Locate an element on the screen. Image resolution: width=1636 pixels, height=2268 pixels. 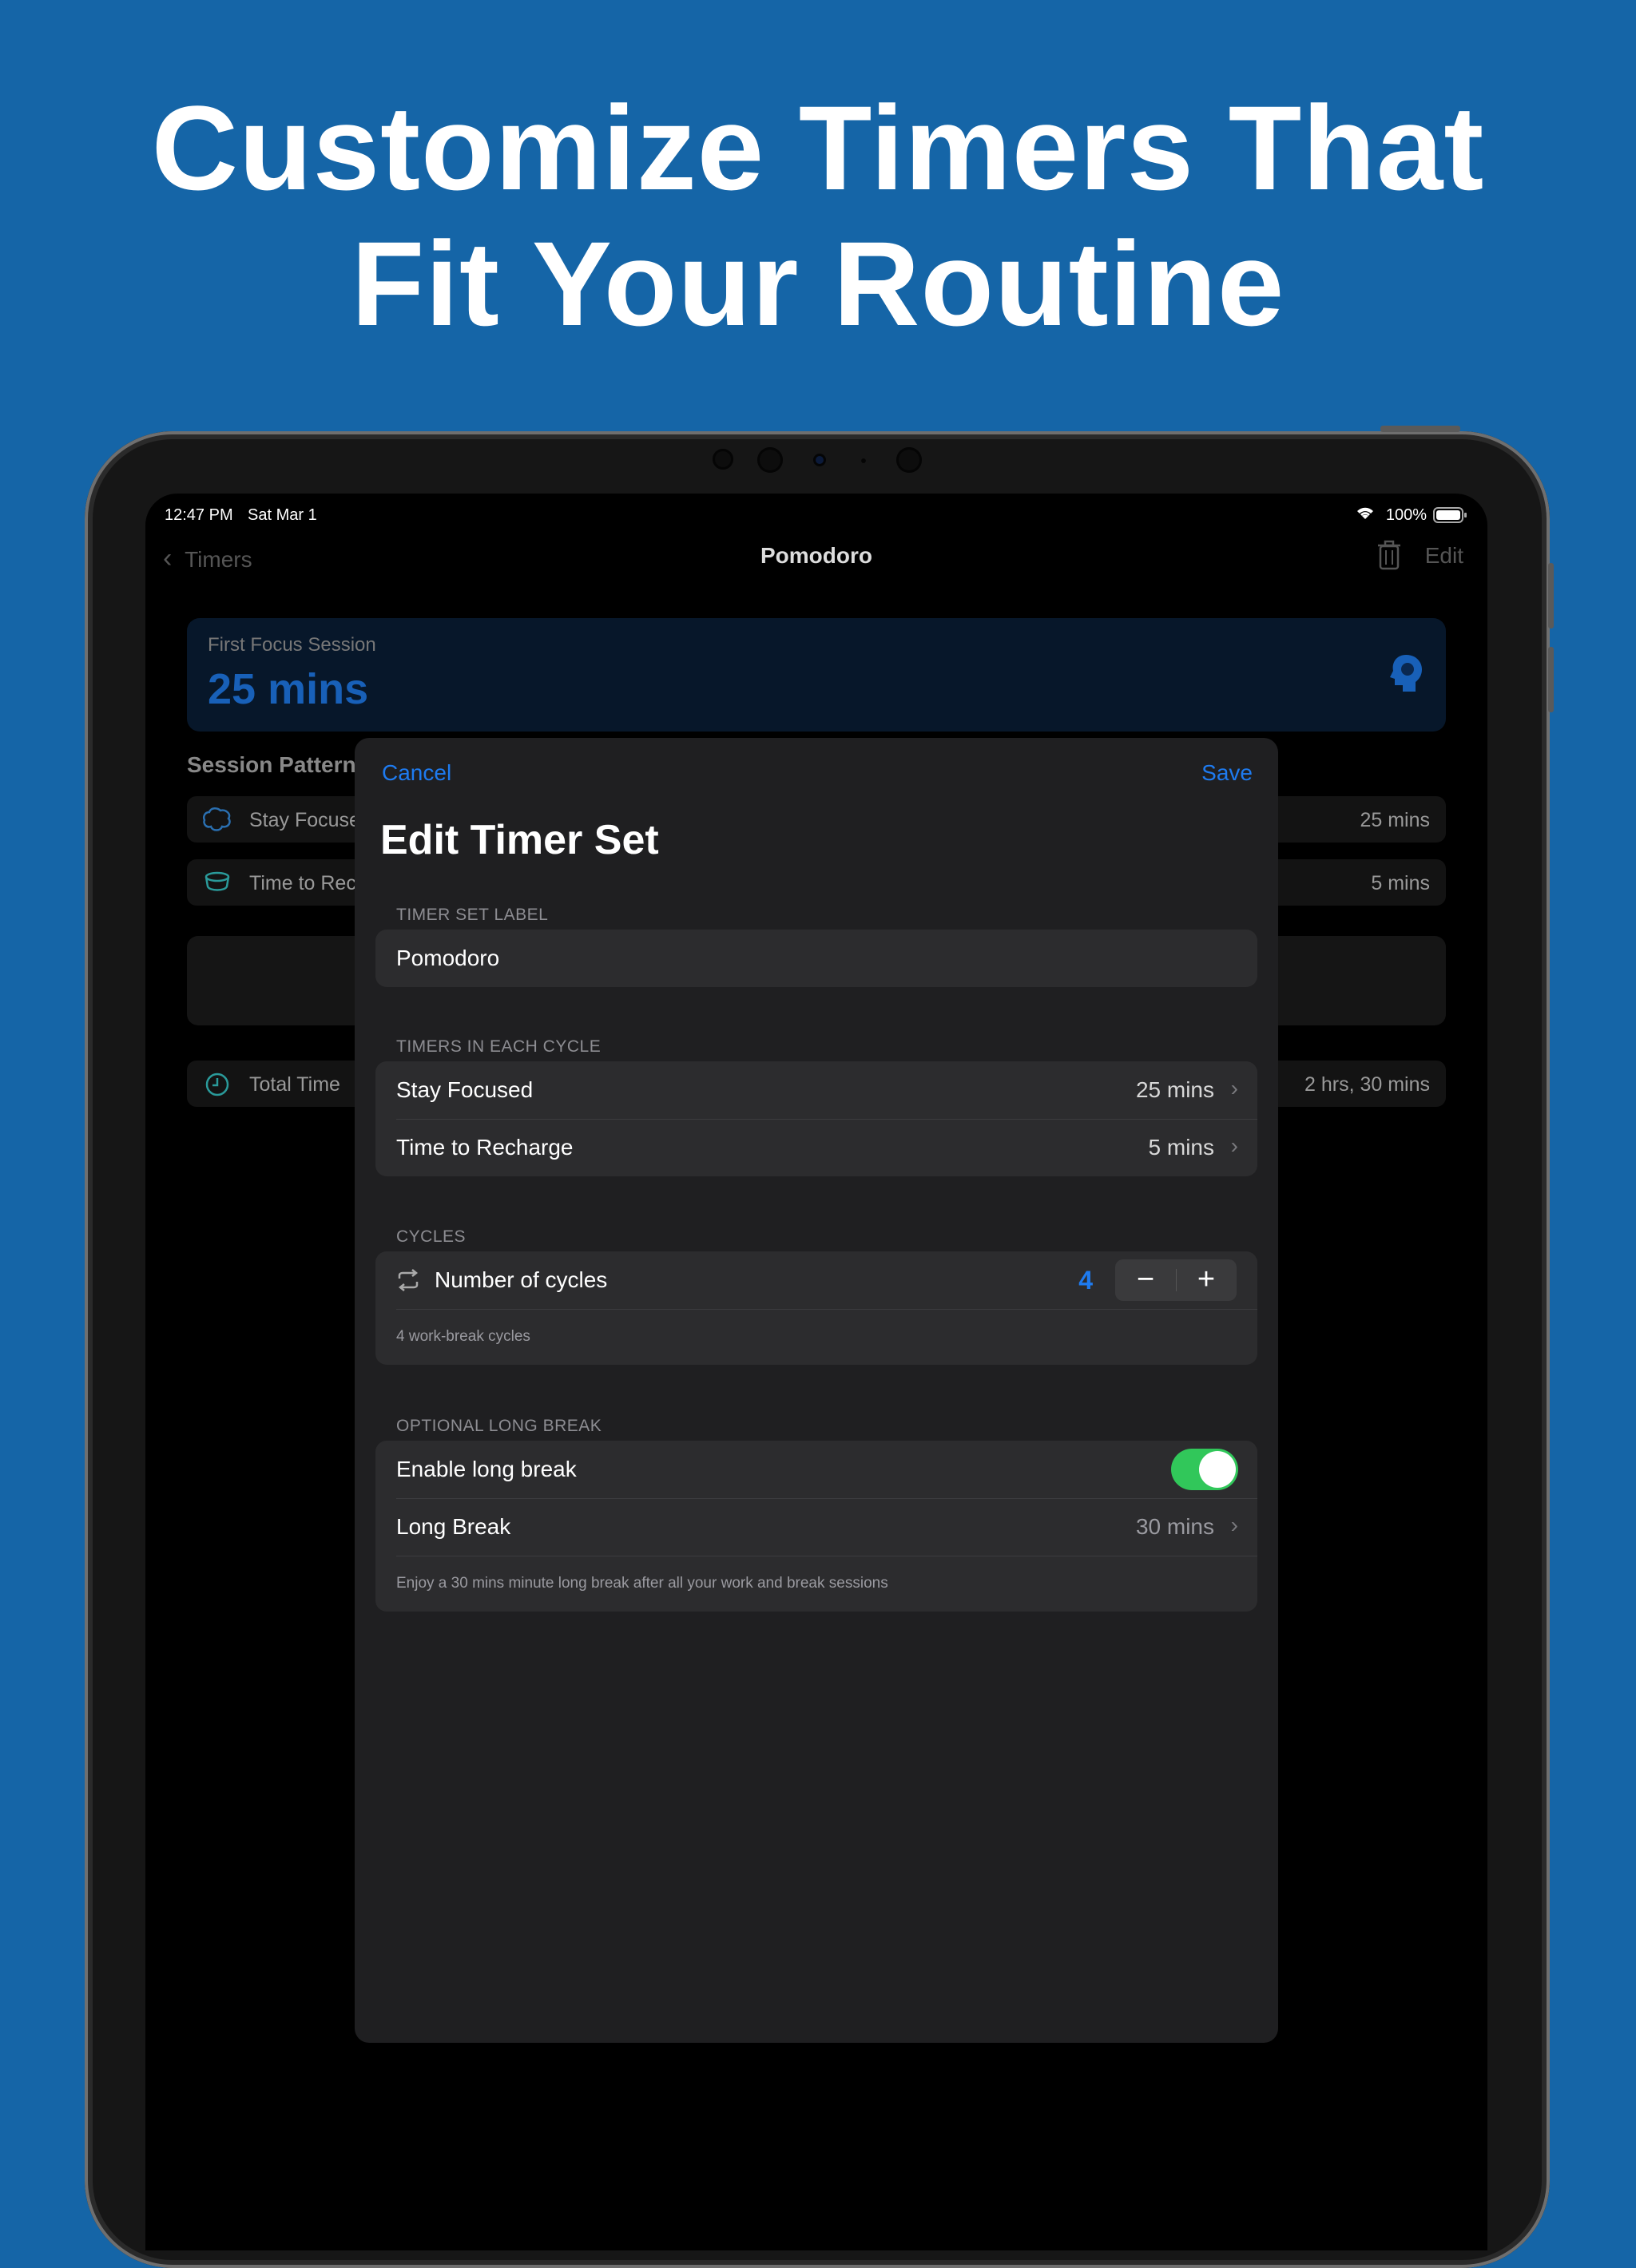
focus-card-label: First Focus Session is located at coordinates (292, 645).